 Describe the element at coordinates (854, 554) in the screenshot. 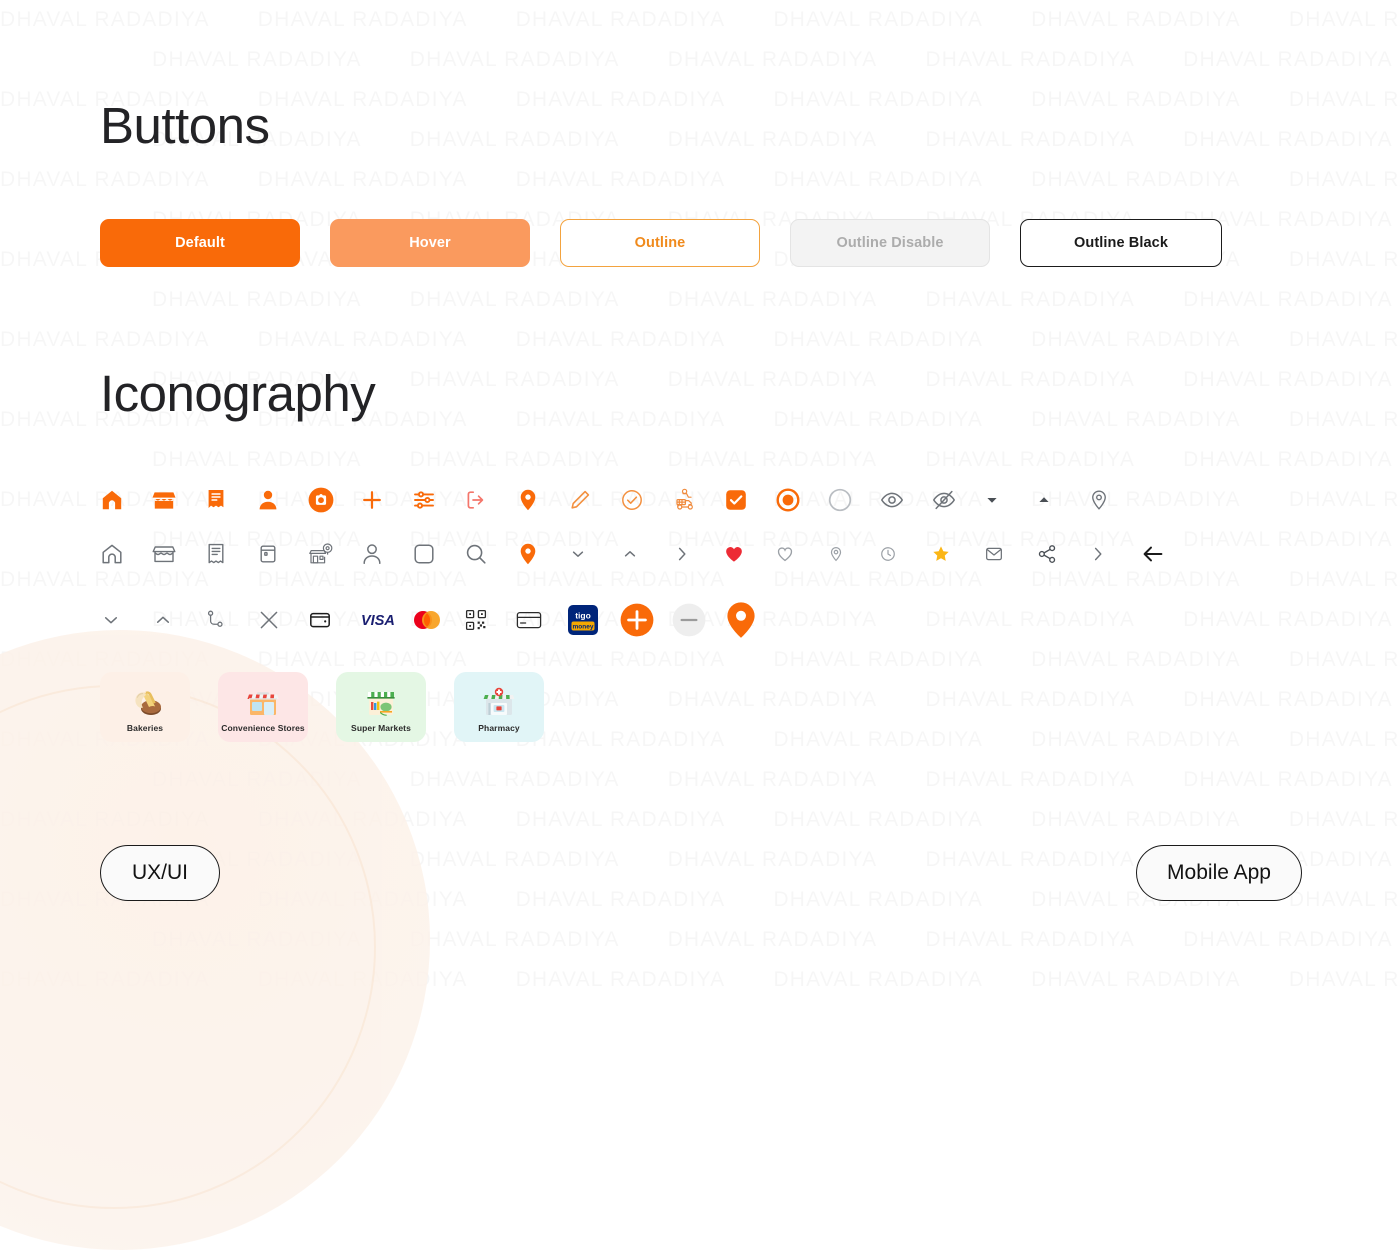

I see `pin-small-outline-icon` at that location.